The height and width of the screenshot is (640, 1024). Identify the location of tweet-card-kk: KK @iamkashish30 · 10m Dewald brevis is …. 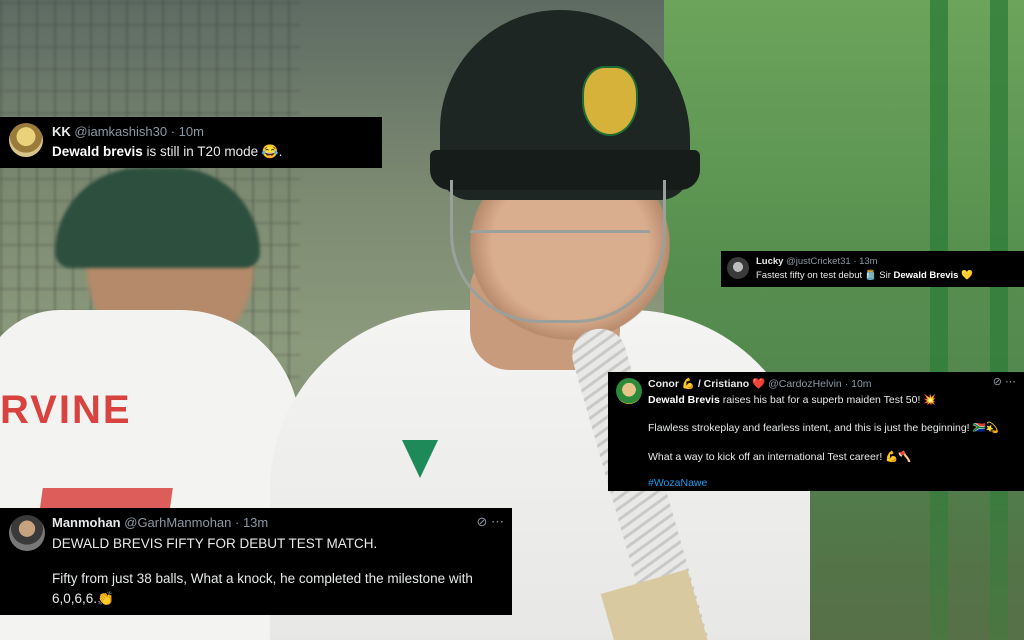
(191, 142).